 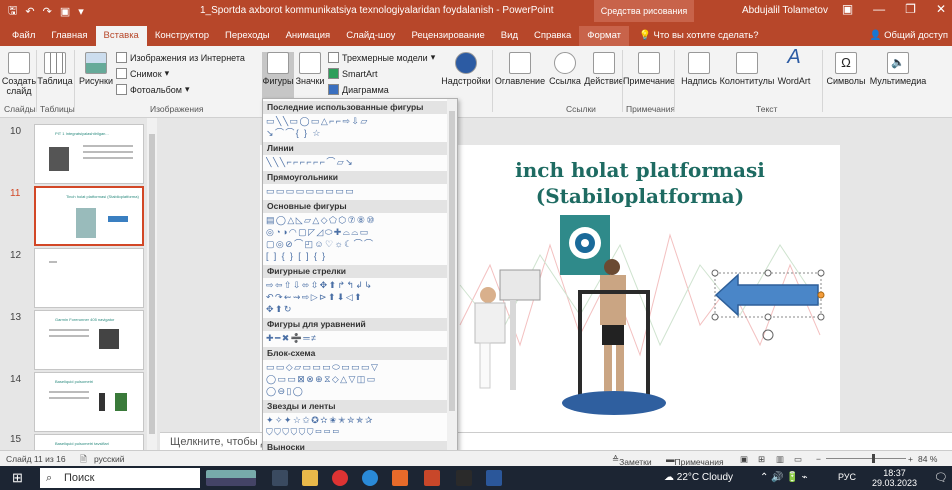 What do you see at coordinates (47, 11) in the screenshot?
I see `redo-icon: ↷` at bounding box center [47, 11].